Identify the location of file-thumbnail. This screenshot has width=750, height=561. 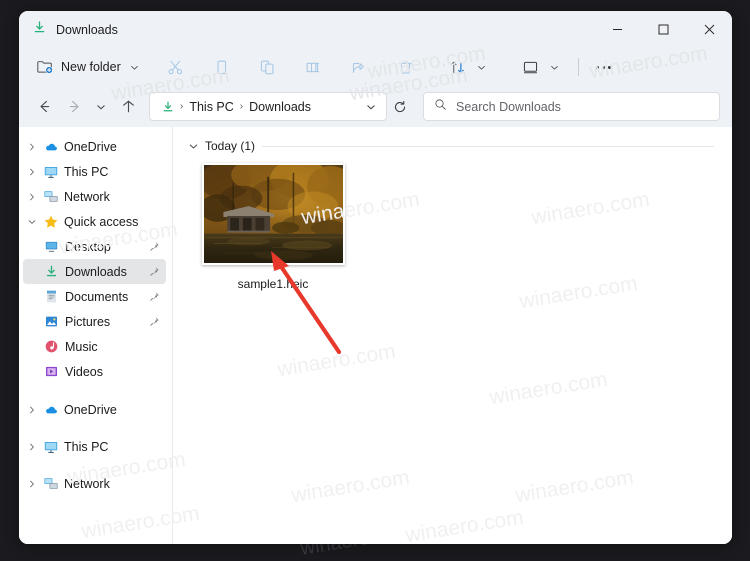
(273, 214).